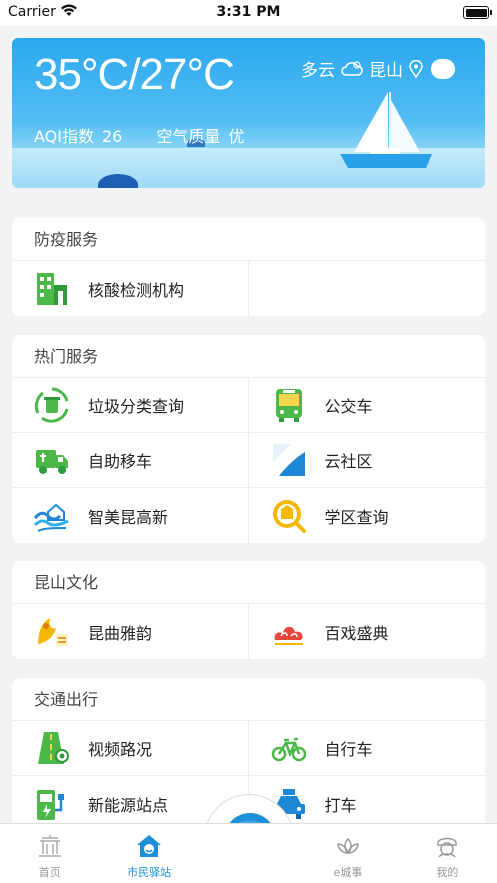  What do you see at coordinates (52, 462) in the screenshot?
I see `truck-icon` at bounding box center [52, 462].